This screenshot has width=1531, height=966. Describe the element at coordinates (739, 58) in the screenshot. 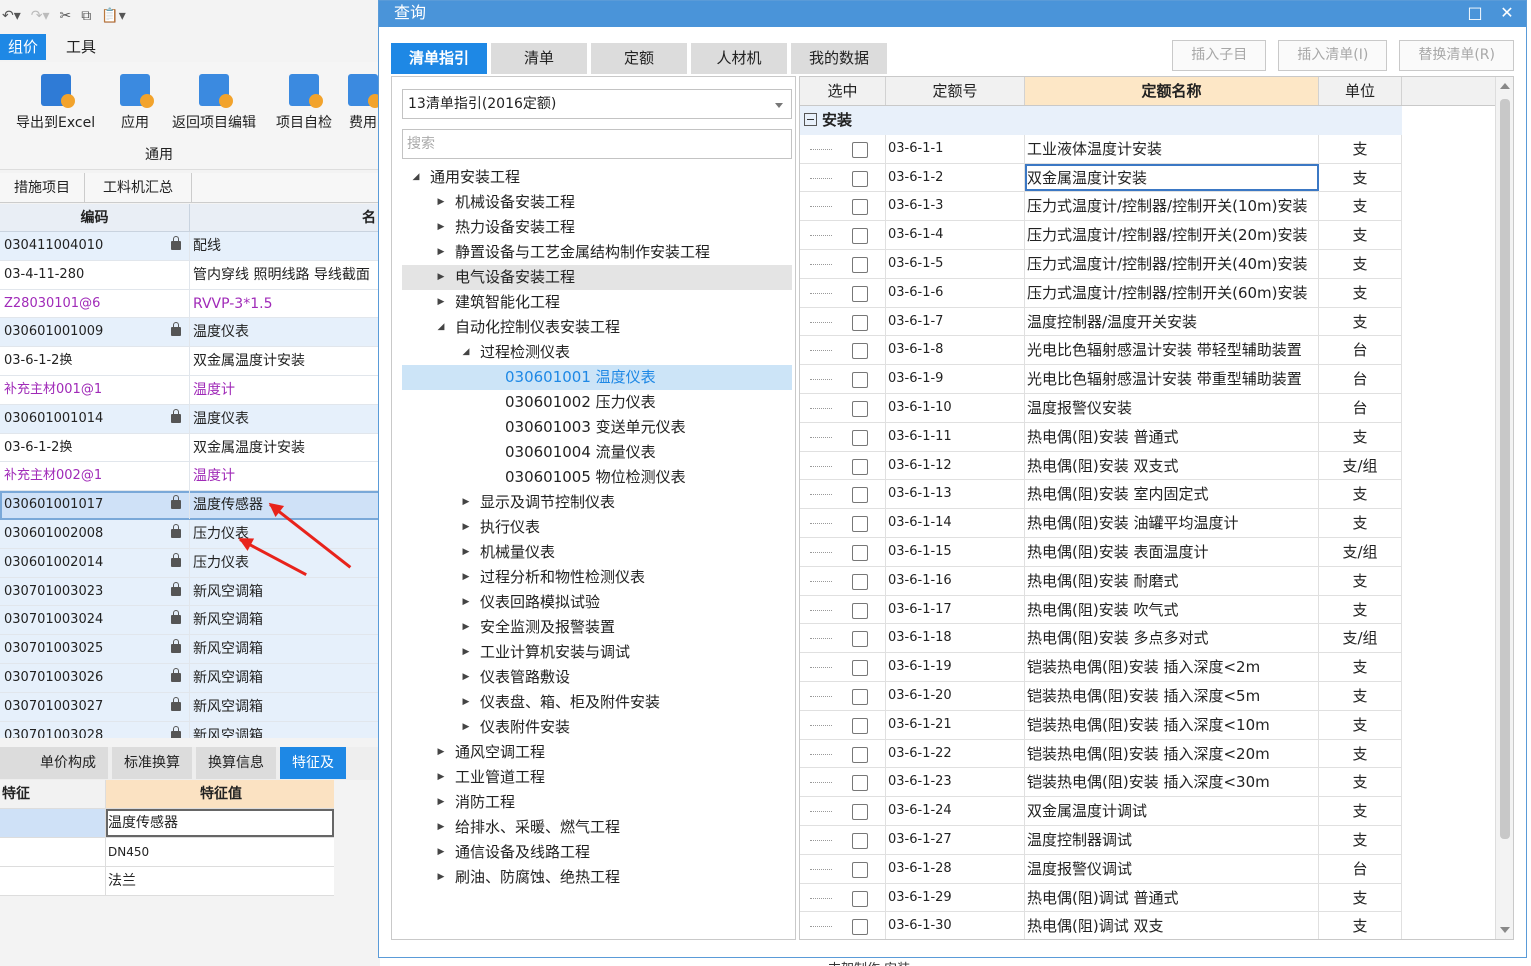

I see `tab-3: 人材机` at that location.